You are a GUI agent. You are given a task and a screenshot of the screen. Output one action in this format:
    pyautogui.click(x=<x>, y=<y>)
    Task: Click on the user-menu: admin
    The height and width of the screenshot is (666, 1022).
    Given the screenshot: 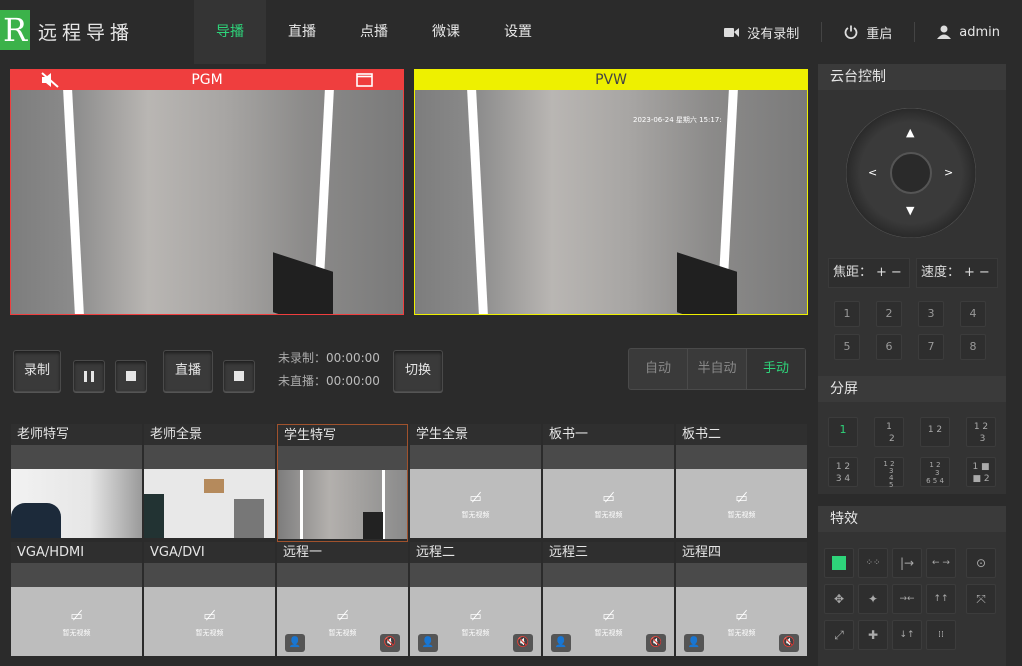 What is the action you would take?
    pyautogui.click(x=968, y=32)
    